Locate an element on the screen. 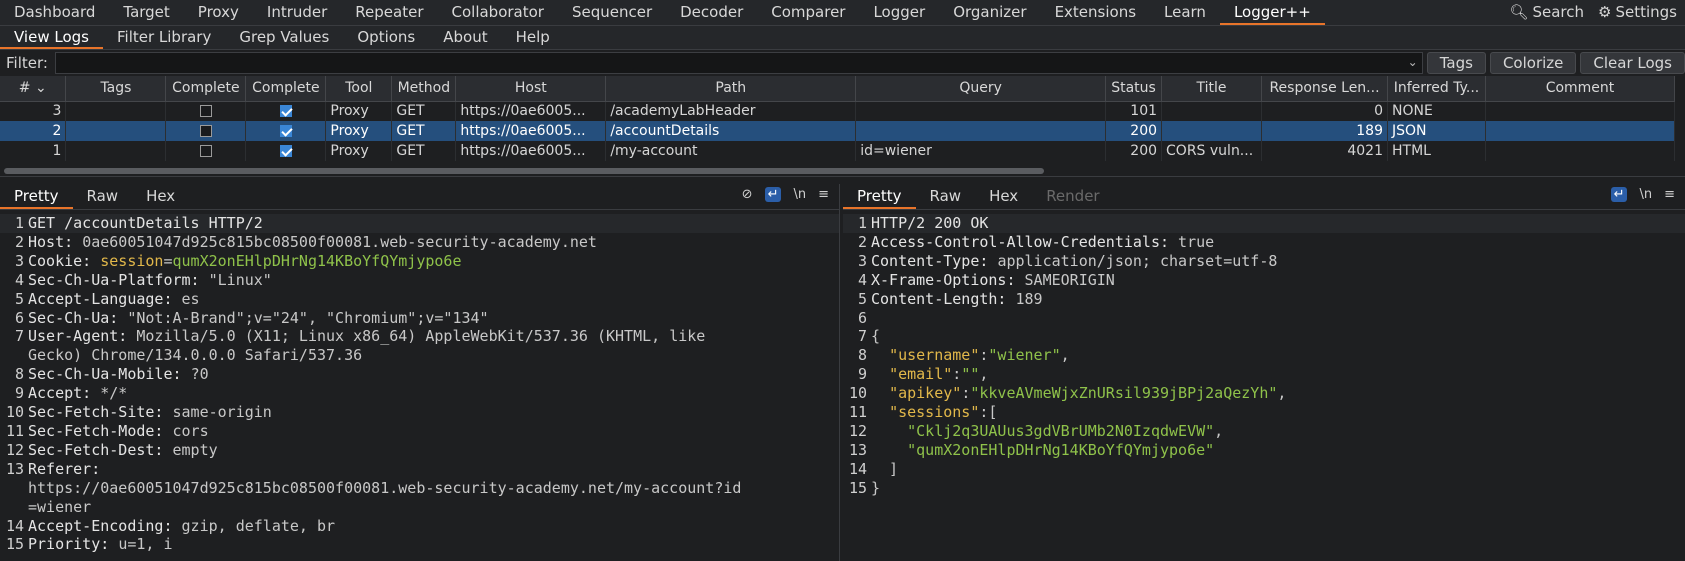  code-line: 13 Referer: is located at coordinates (419, 469).